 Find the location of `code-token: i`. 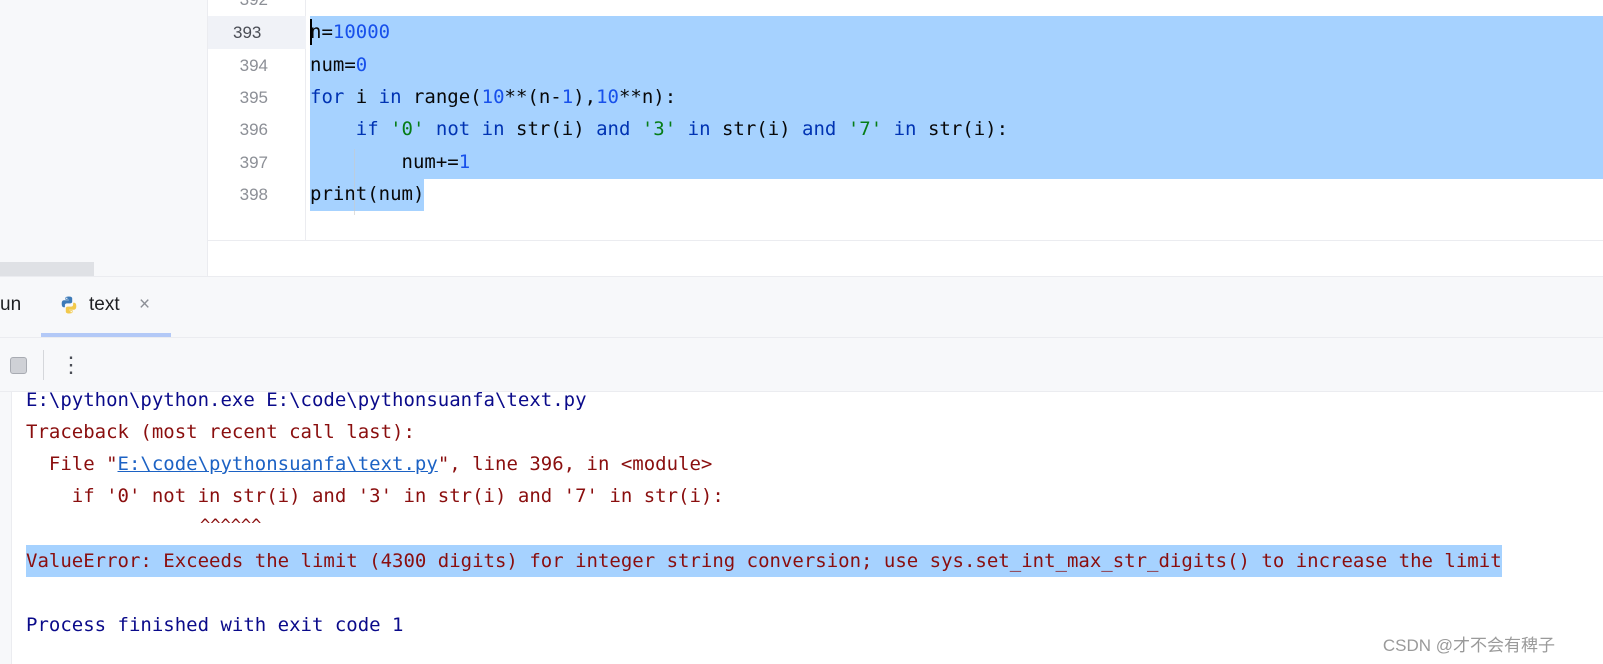

code-token: i is located at coordinates (361, 97).